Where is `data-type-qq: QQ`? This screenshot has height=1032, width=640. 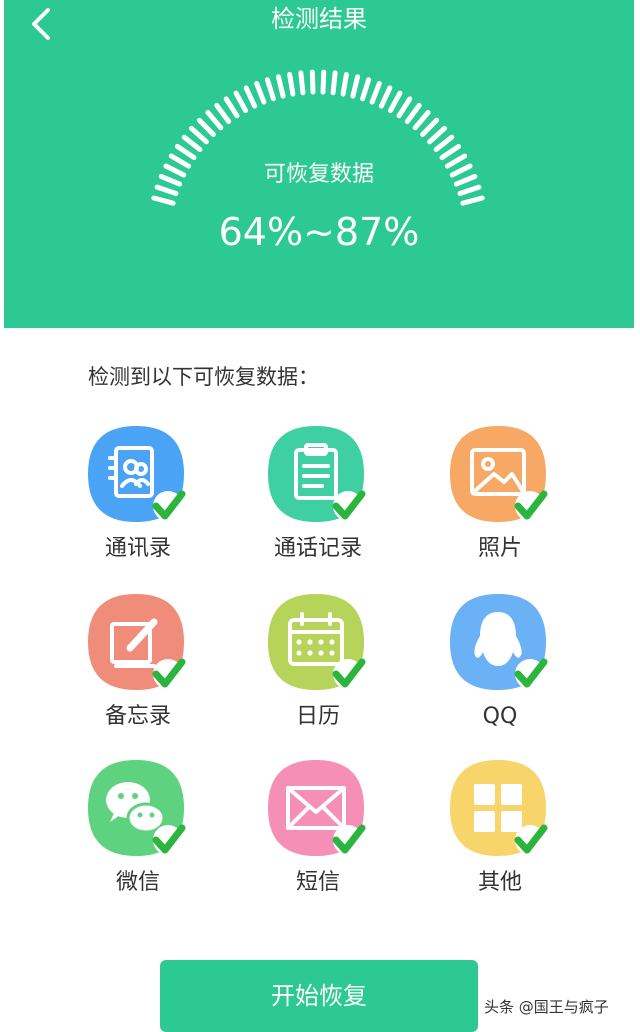
data-type-qq: QQ is located at coordinates (500, 667).